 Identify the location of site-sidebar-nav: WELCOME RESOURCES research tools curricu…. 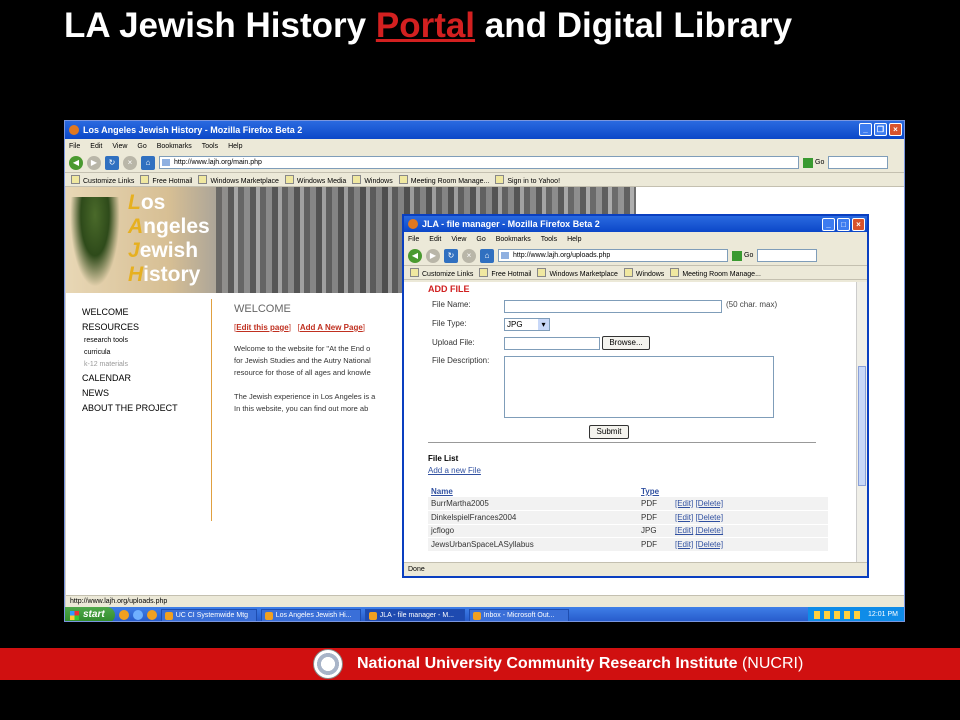
(130, 360).